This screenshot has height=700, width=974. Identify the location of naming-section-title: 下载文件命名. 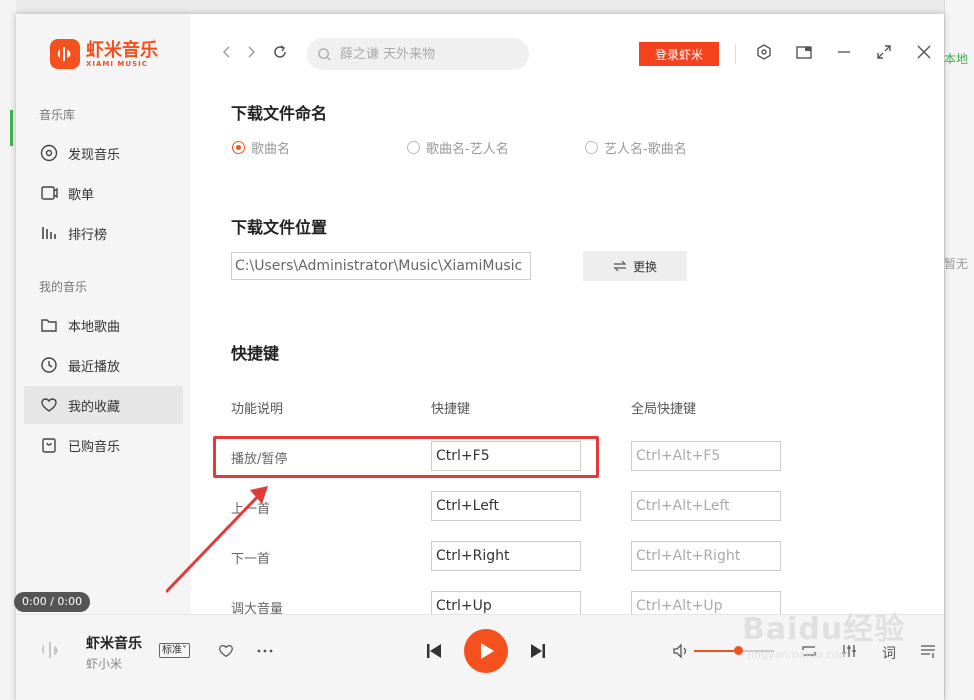
(279, 113).